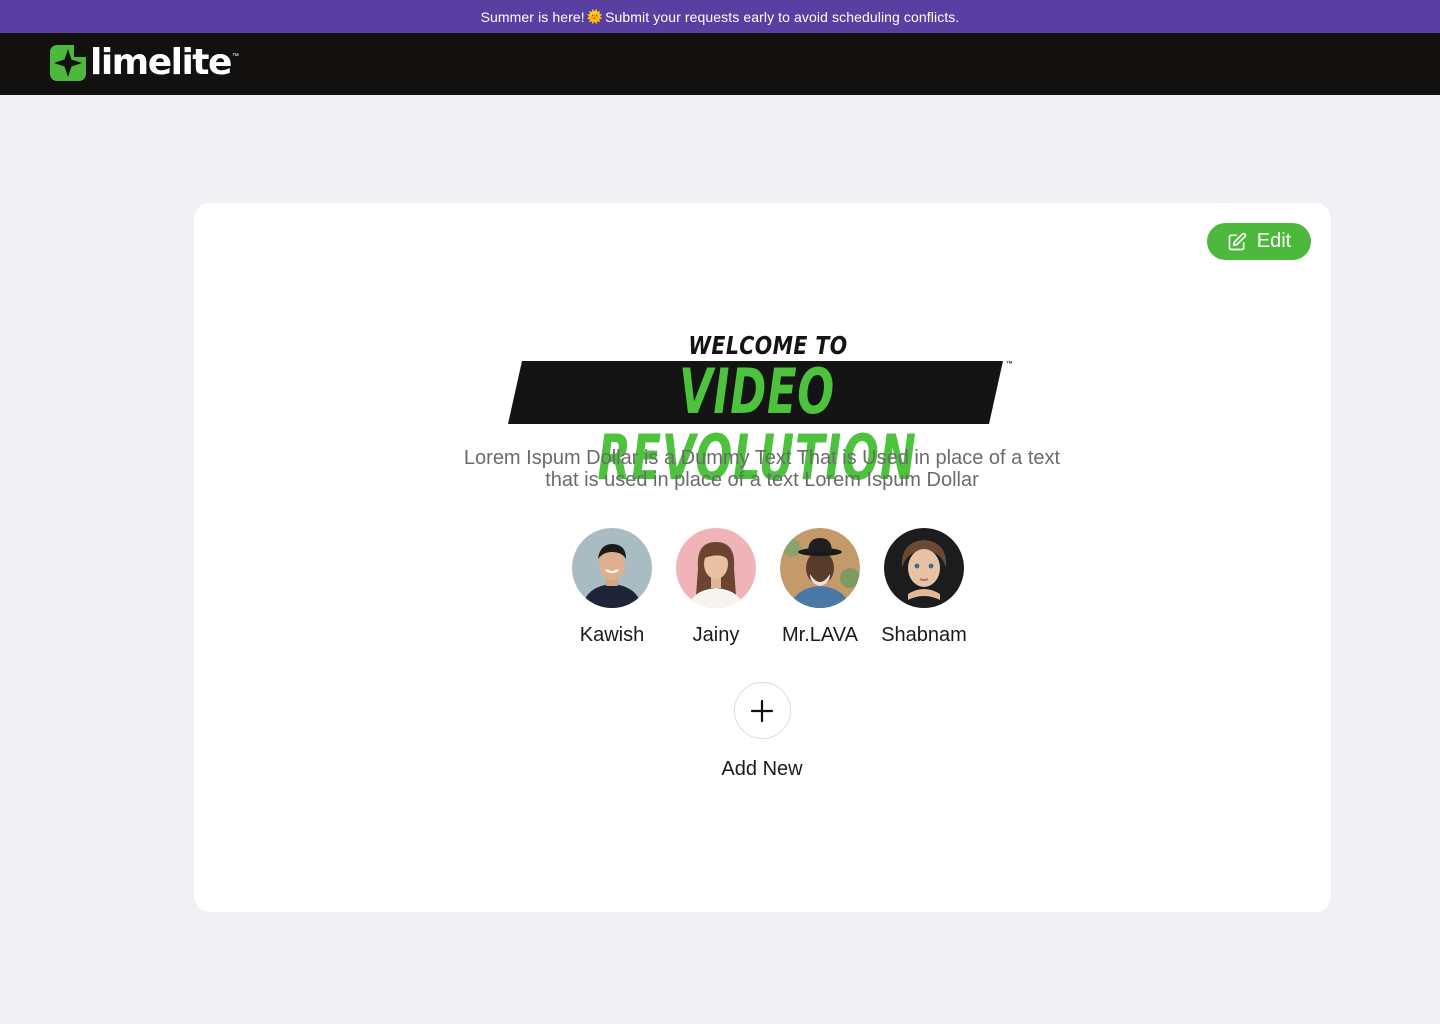  What do you see at coordinates (763, 411) in the screenshot?
I see `hero-banner: WELCOME TO THE VIDEO REVOLUTION ™` at bounding box center [763, 411].